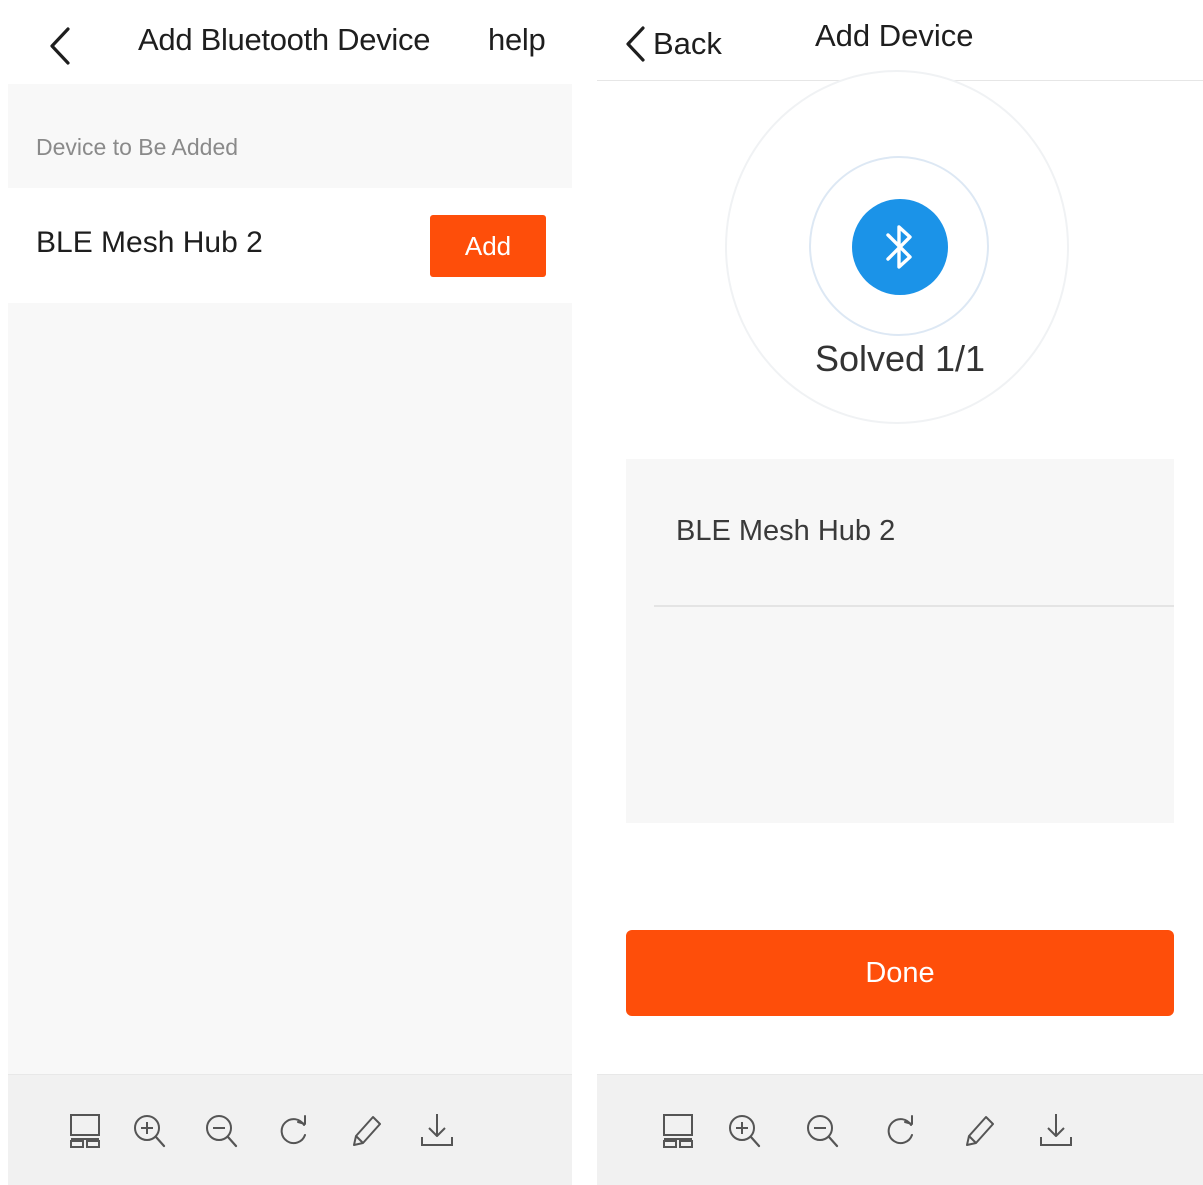  I want to click on section-label: Device to Be Added, so click(137, 147).